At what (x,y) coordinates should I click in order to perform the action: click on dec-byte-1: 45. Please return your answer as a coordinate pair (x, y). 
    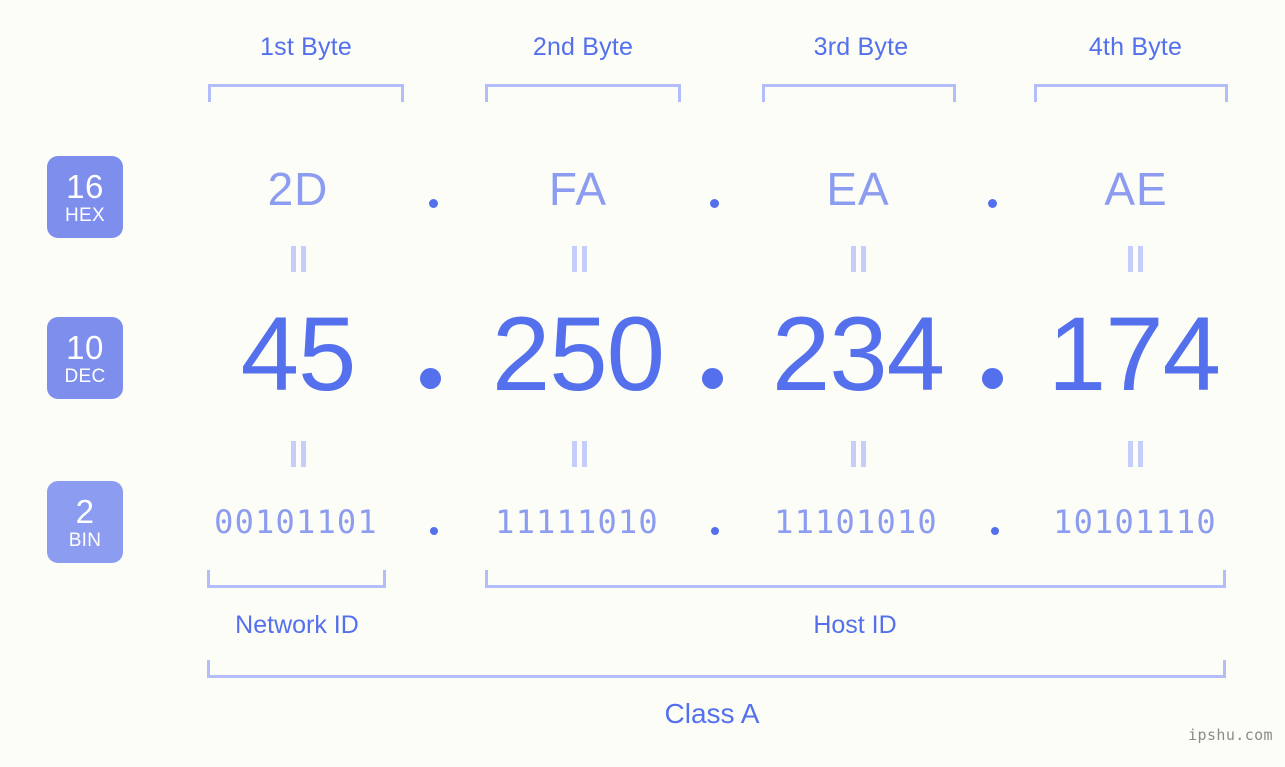
    Looking at the image, I should click on (298, 354).